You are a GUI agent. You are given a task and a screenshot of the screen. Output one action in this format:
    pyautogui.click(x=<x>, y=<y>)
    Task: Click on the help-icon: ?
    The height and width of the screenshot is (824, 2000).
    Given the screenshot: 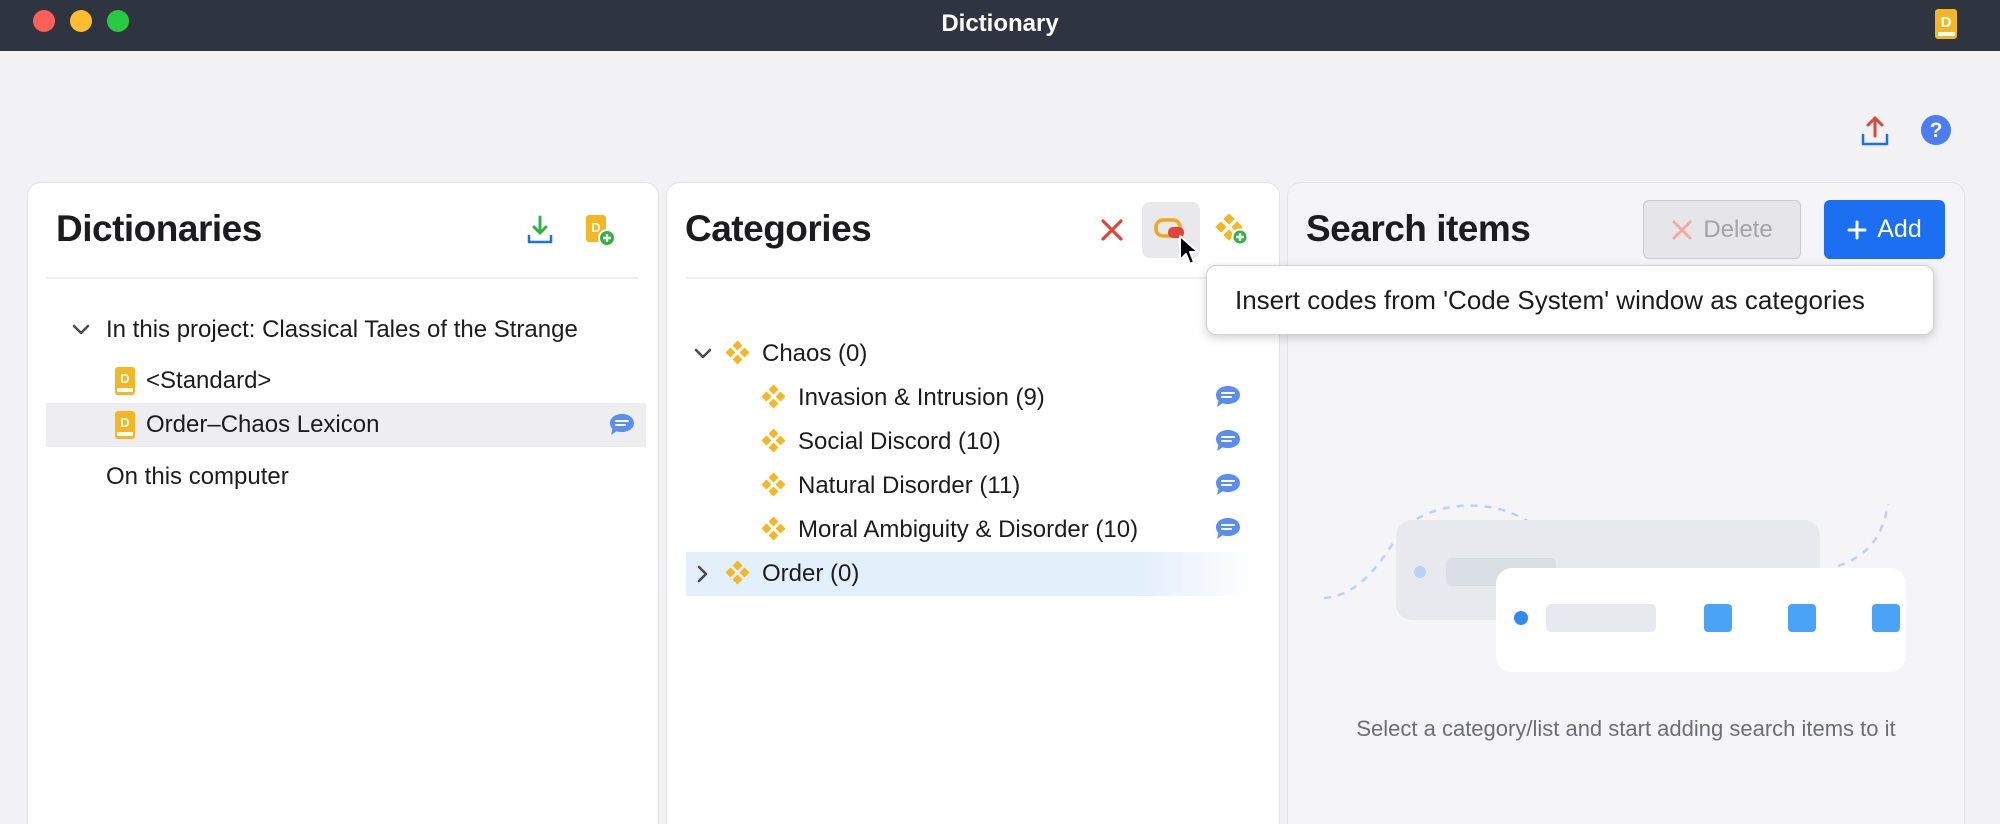 What is the action you would take?
    pyautogui.click(x=1936, y=130)
    